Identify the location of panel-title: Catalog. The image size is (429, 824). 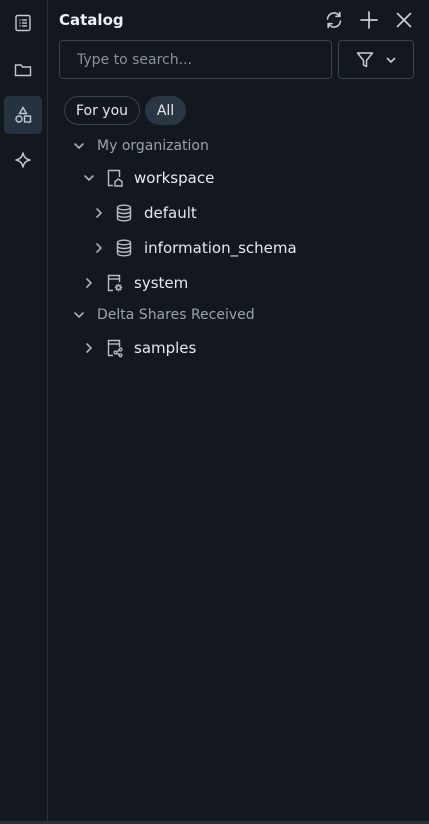
(91, 20).